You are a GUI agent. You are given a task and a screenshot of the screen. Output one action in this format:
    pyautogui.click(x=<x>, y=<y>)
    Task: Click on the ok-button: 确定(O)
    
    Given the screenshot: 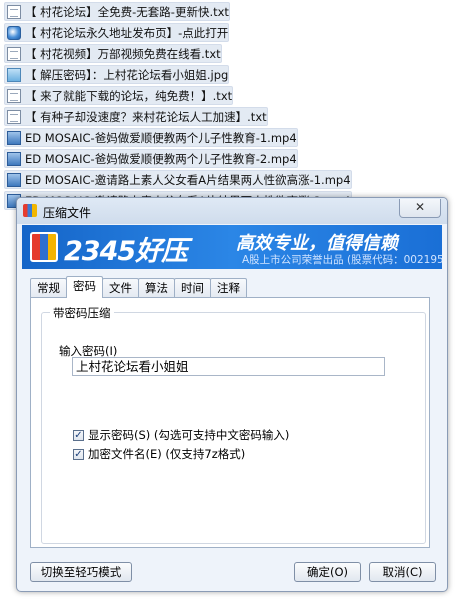 What is the action you would take?
    pyautogui.click(x=327, y=572)
    